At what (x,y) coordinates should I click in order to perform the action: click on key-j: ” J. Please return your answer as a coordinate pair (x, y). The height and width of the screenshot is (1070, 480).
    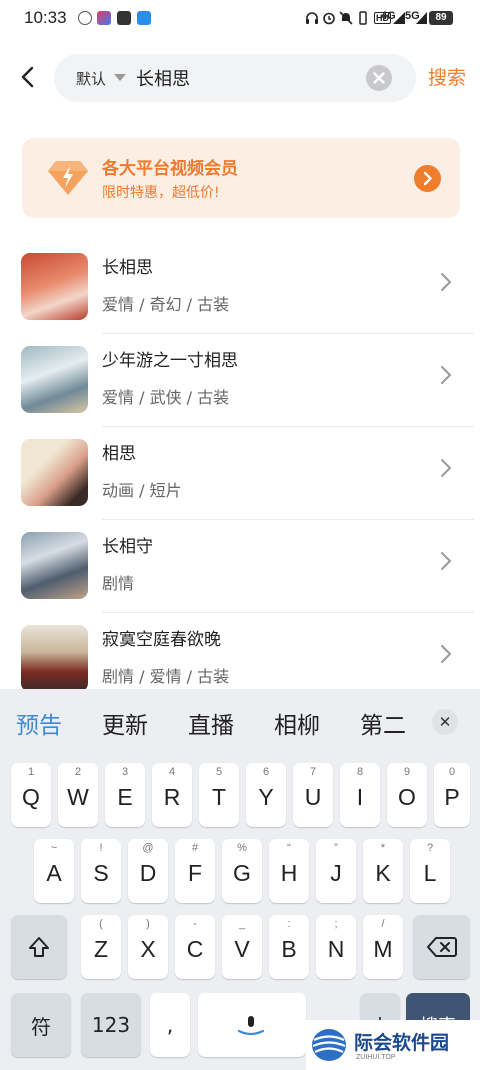
    Looking at the image, I should click on (336, 871).